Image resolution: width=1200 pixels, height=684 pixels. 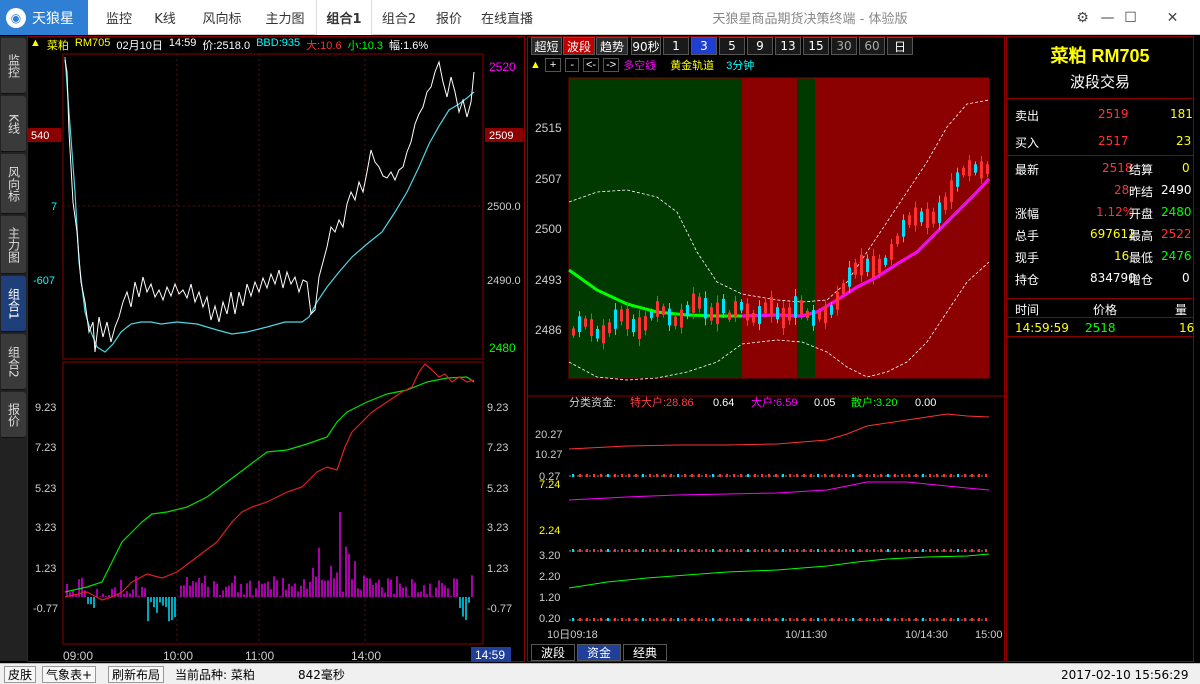 I want to click on scroll-right-button: ->, so click(x=611, y=64).